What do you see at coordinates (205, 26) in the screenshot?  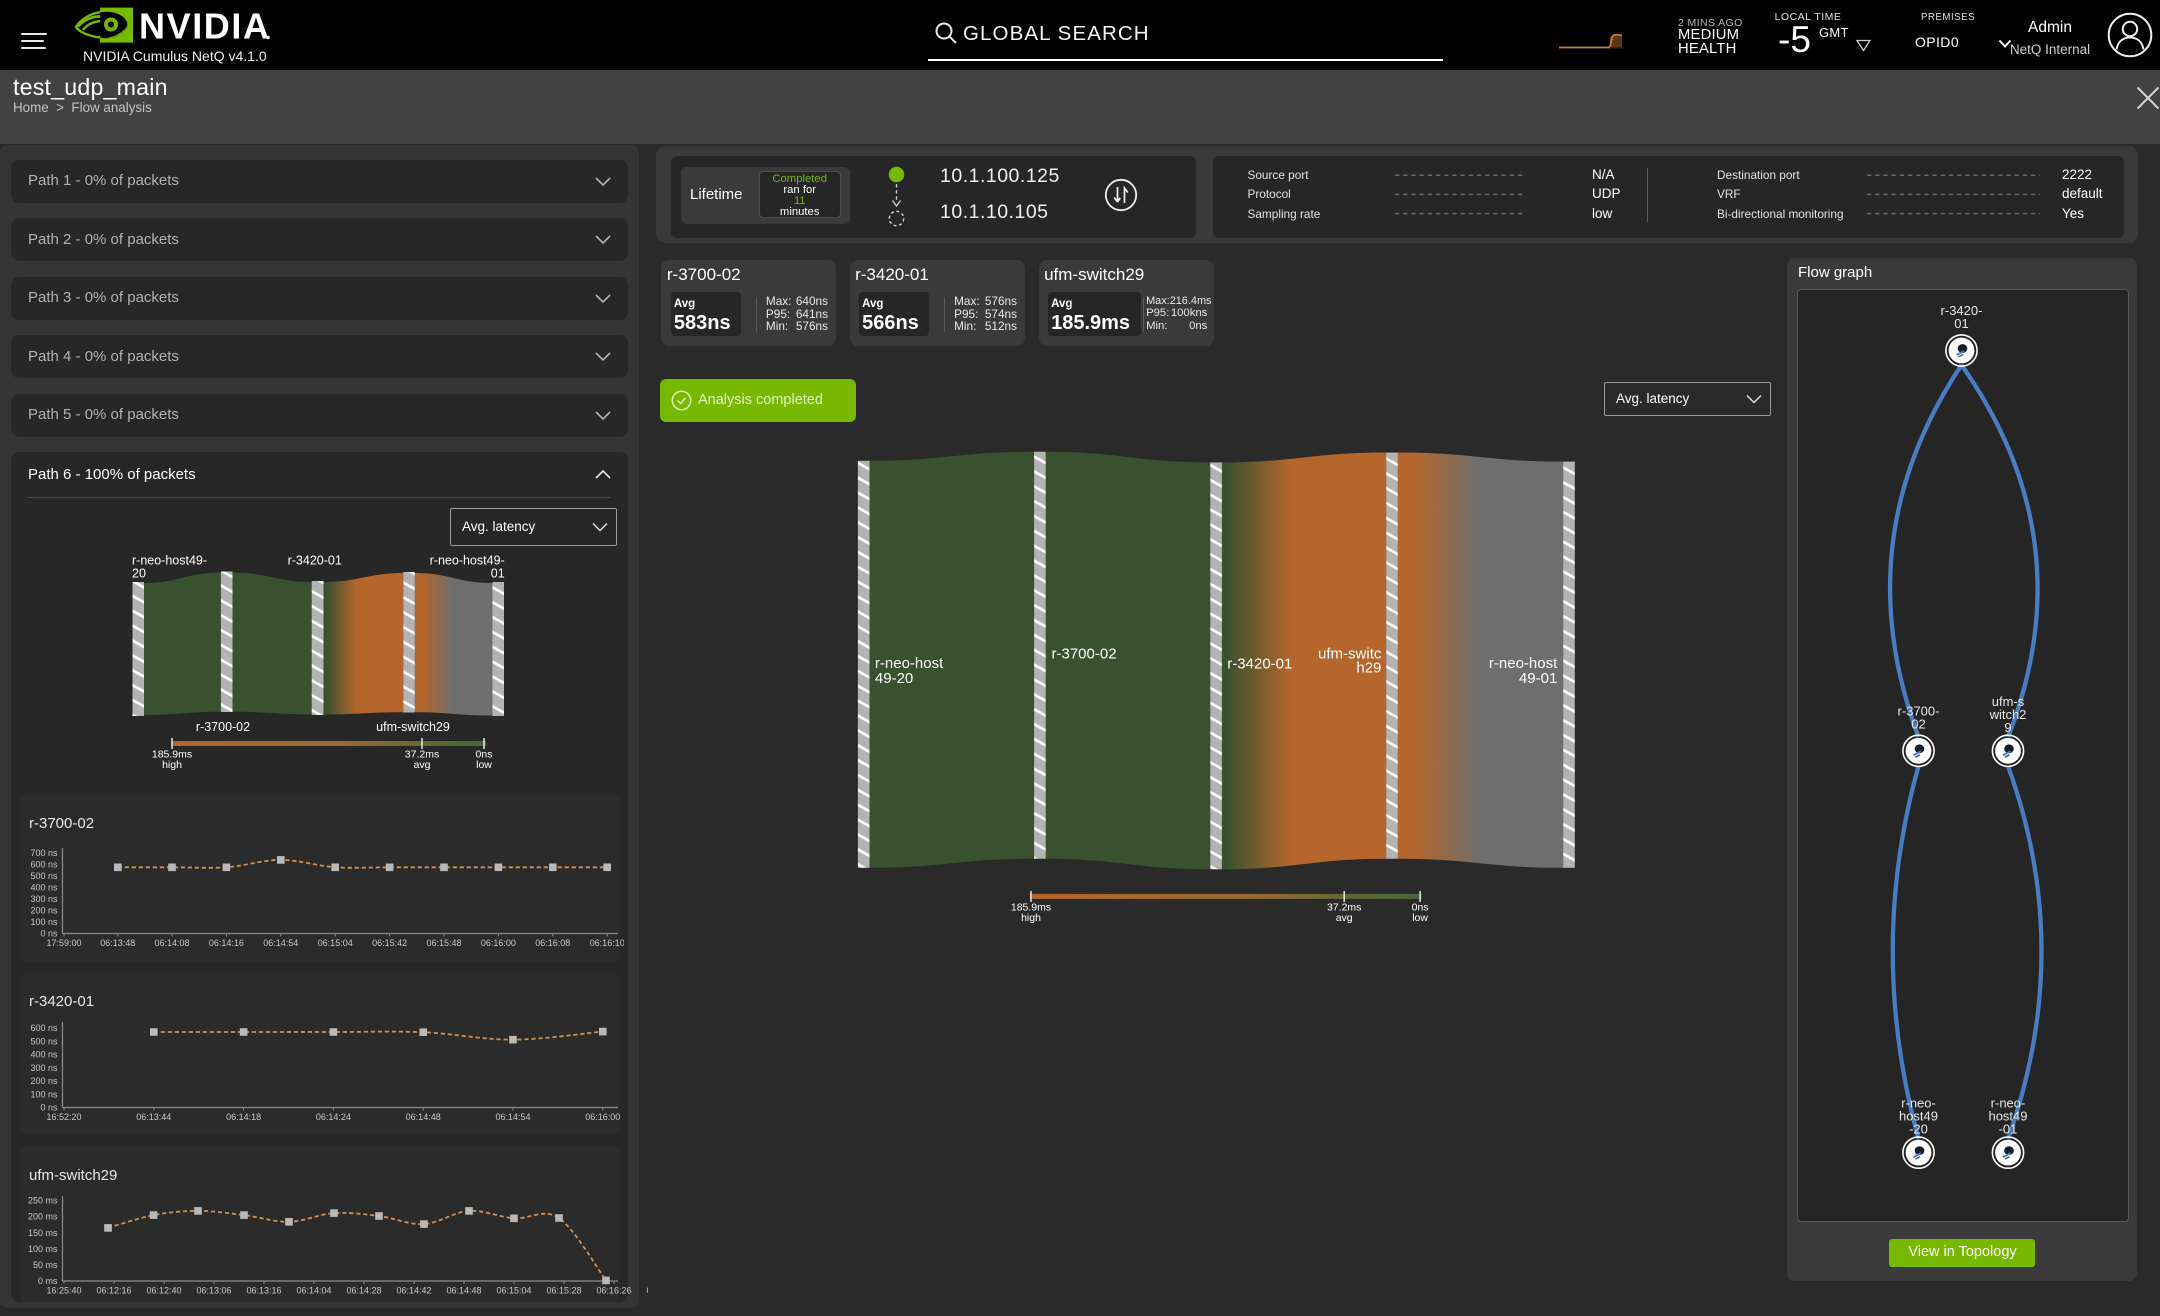 I see `svg-text: NVIDIA` at bounding box center [205, 26].